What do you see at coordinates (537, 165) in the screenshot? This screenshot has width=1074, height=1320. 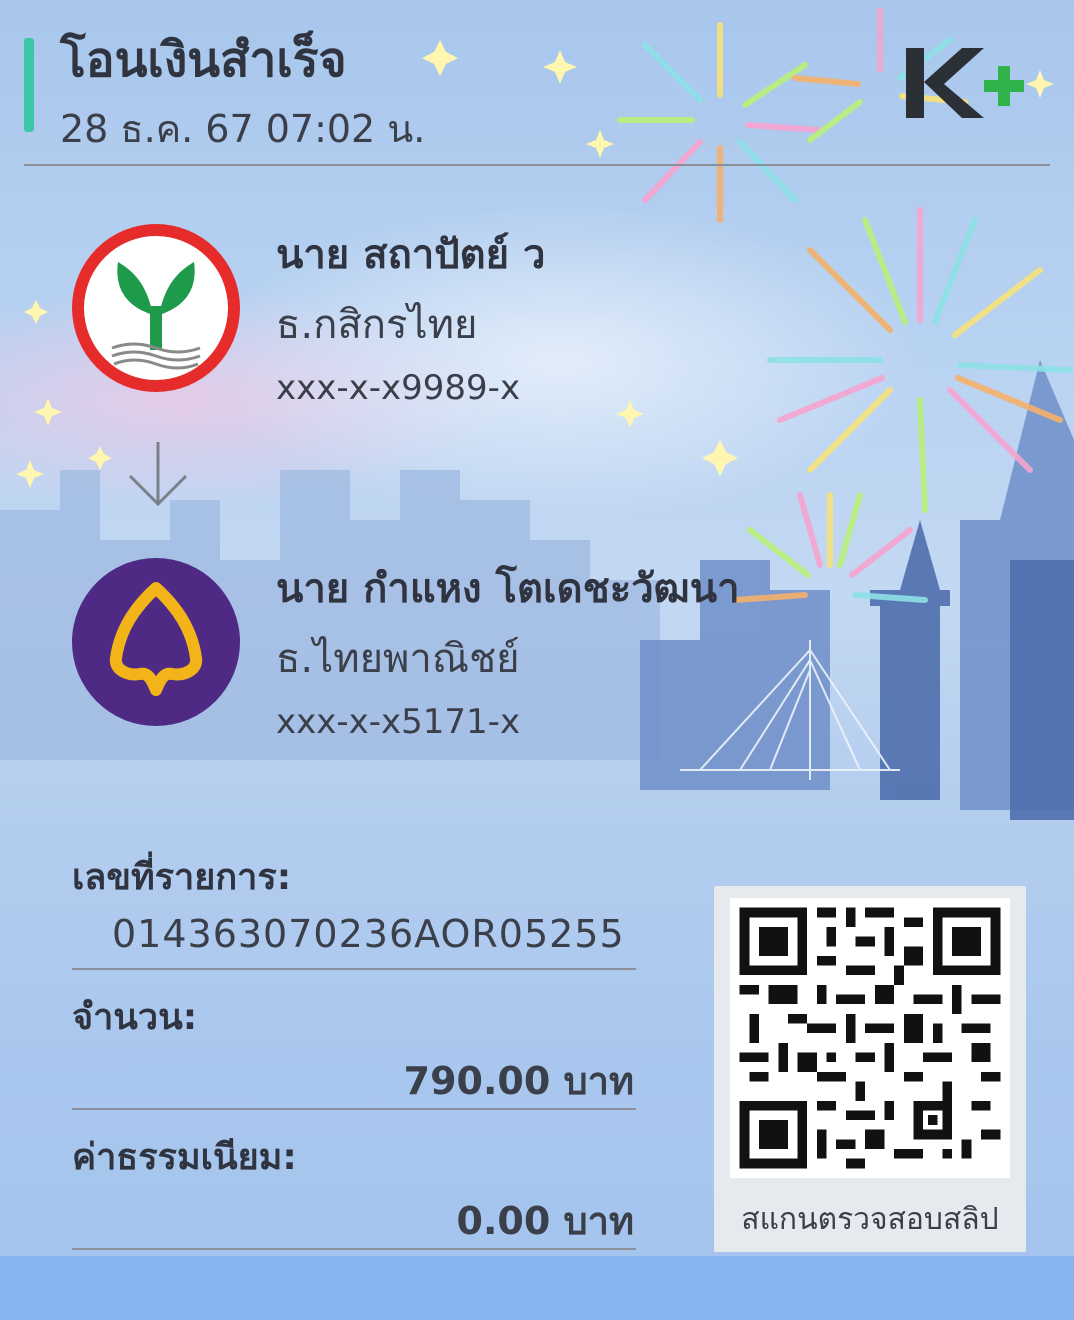 I see `header-divider` at bounding box center [537, 165].